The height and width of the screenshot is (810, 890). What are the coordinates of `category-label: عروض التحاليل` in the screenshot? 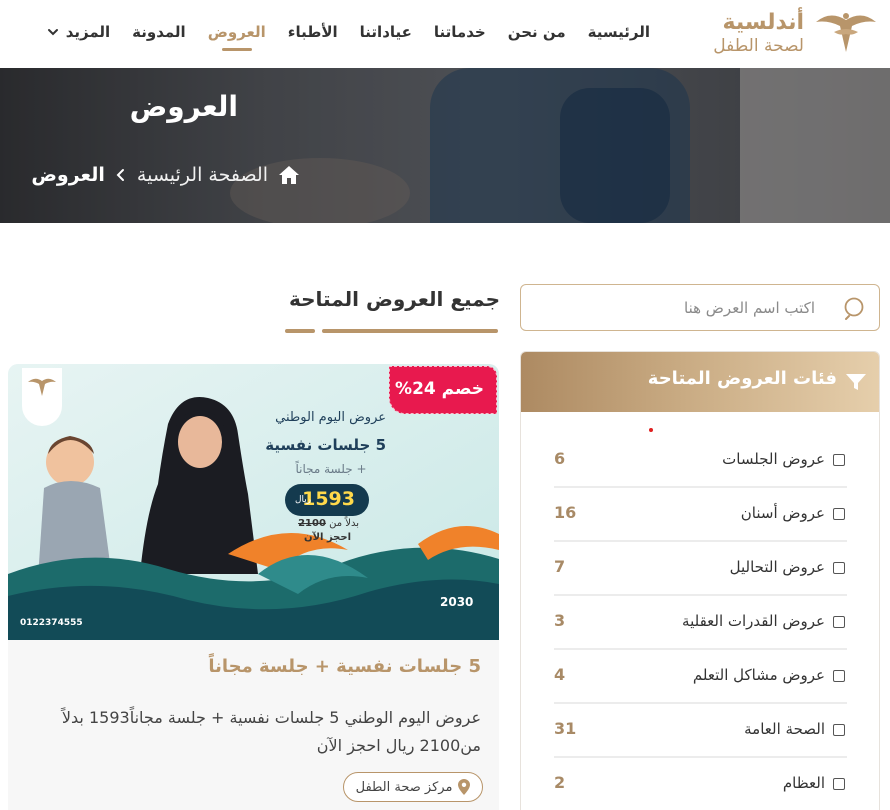 It's located at (777, 567).